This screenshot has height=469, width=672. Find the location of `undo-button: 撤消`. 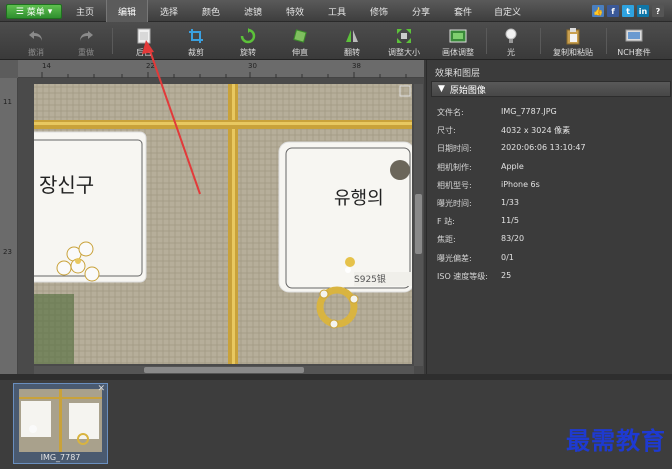

undo-button: 撤消 is located at coordinates (36, 41).